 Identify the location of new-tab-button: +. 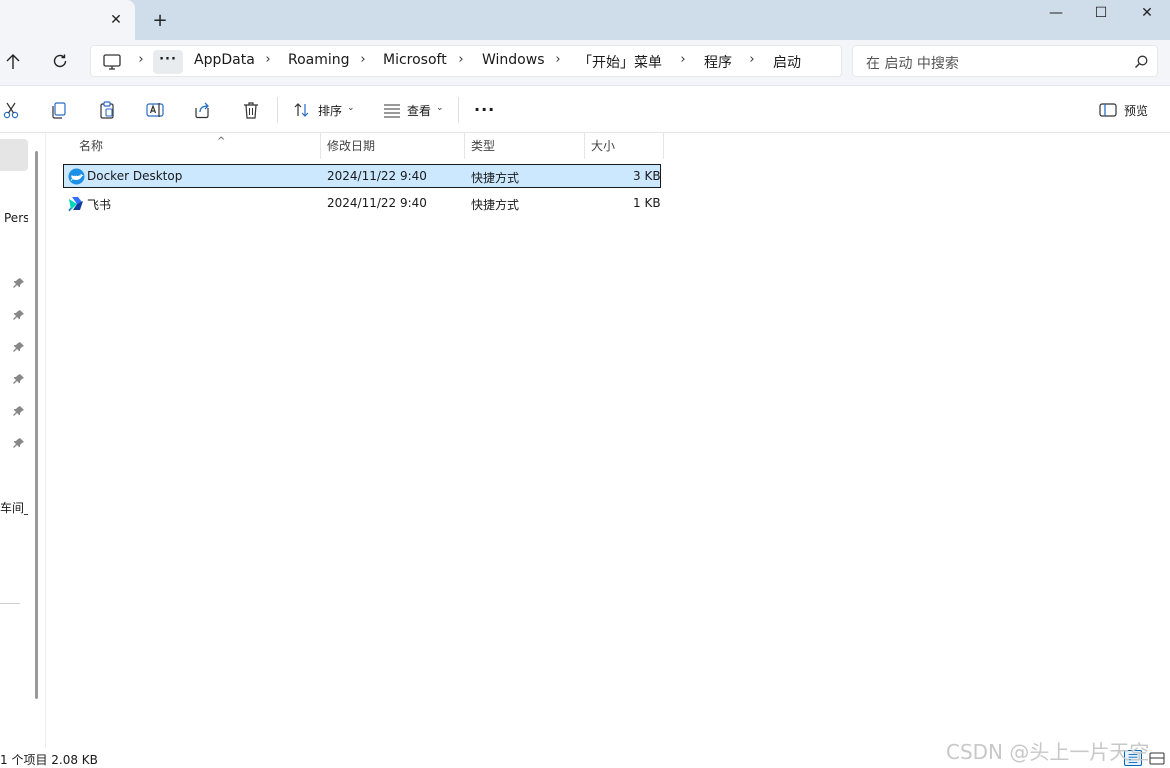
(160, 21).